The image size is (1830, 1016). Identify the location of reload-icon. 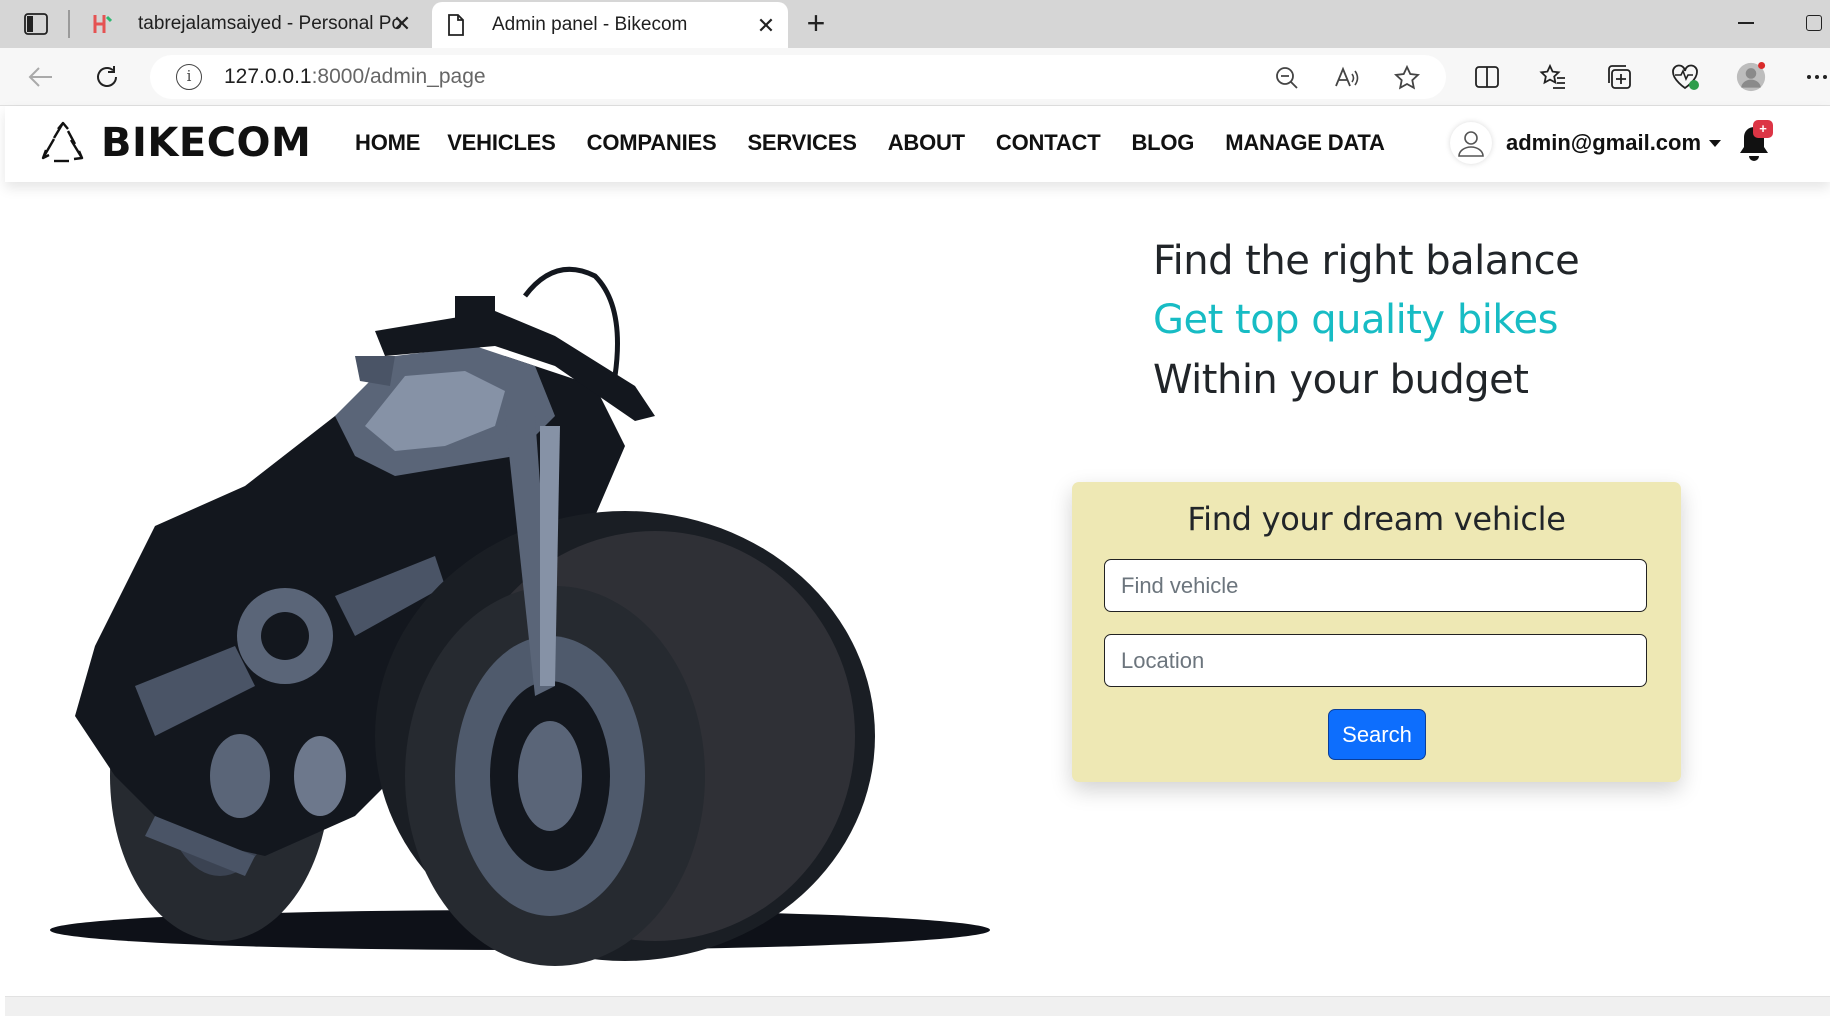
(107, 77).